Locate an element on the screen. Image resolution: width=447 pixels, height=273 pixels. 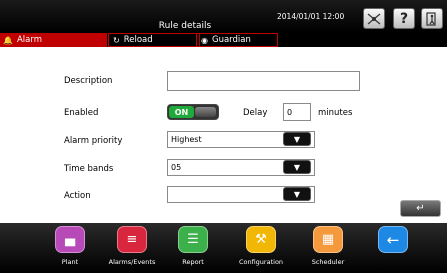
delay-label: Delay is located at coordinates (255, 113).